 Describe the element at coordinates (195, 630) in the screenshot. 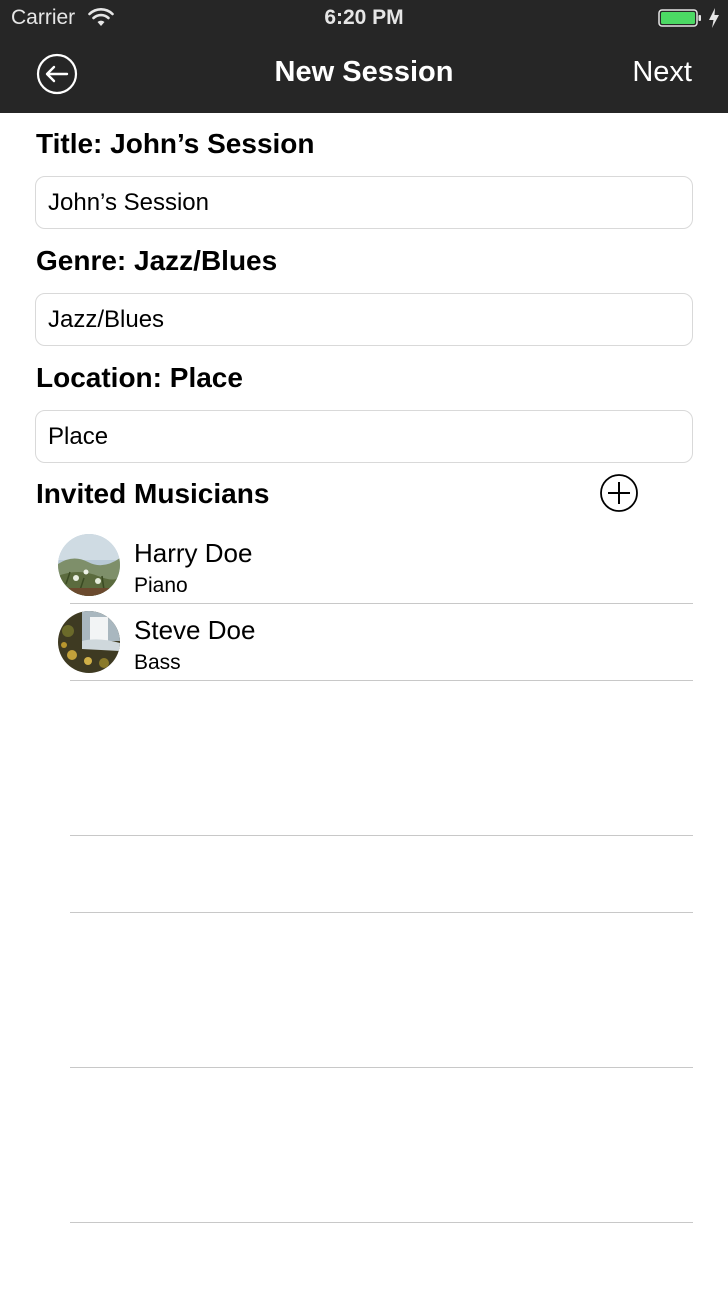

I see `musician-name: Steve Doe` at that location.